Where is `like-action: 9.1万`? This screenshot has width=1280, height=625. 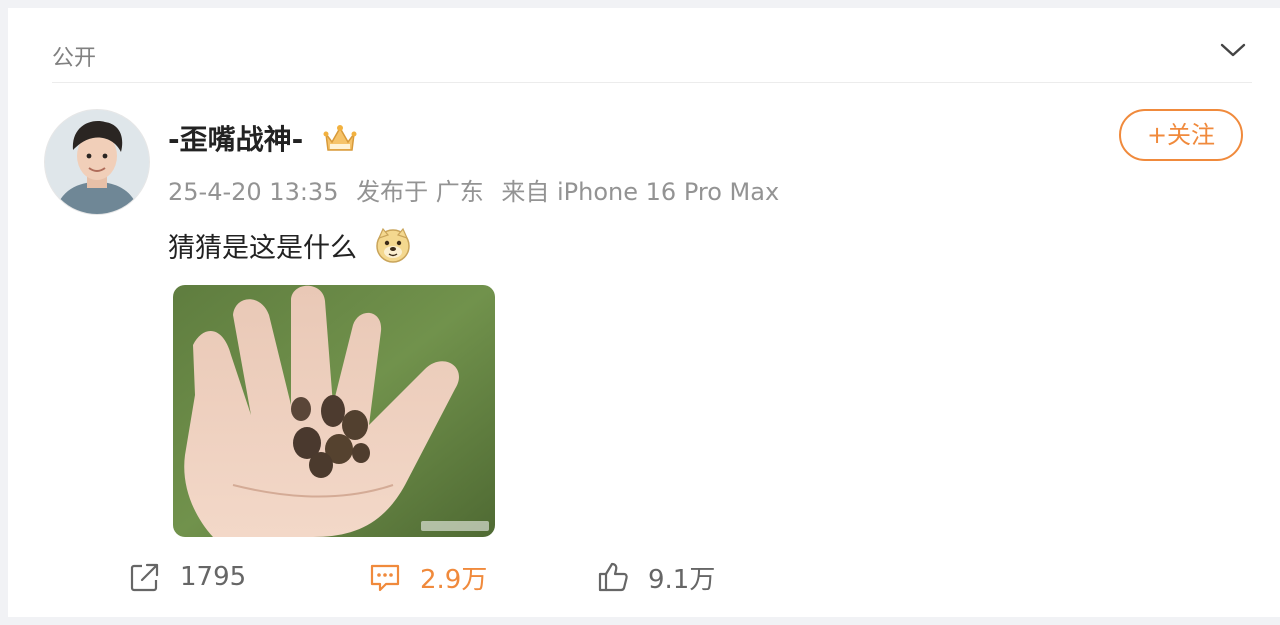 like-action: 9.1万 is located at coordinates (655, 577).